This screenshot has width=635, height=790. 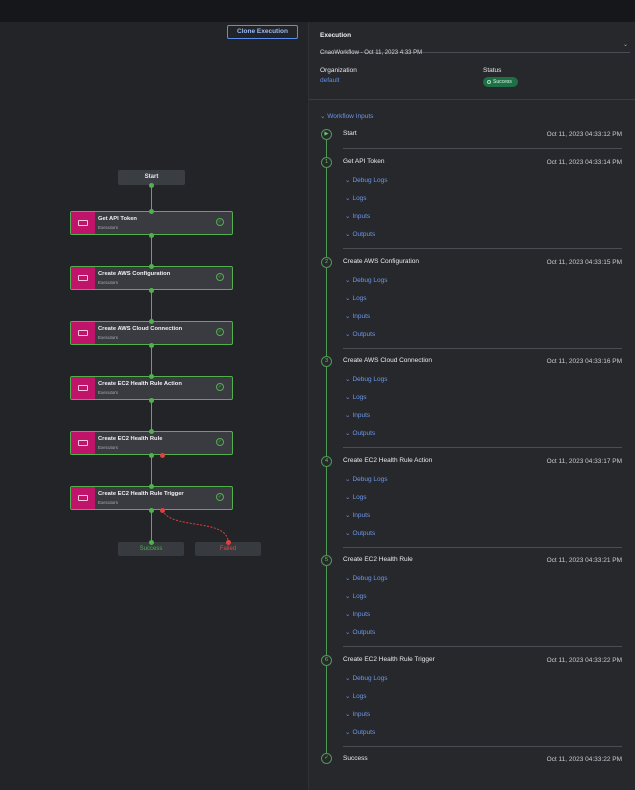 I want to click on step-node-title: Create AWS Cloud Connection, so click(x=140, y=329).